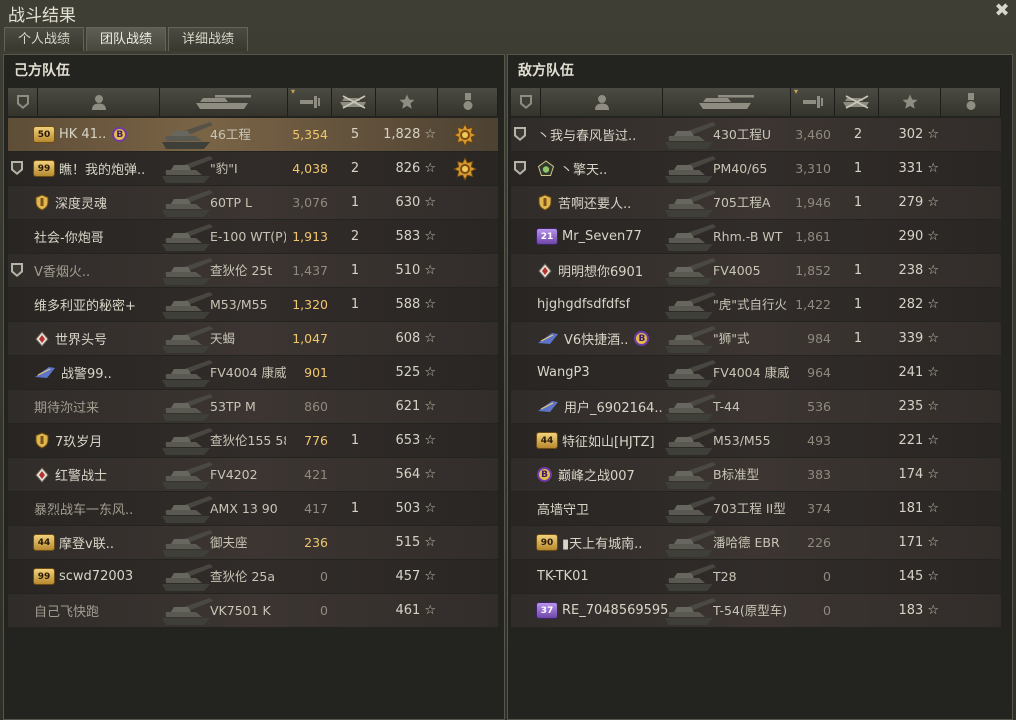  What do you see at coordinates (253, 304) in the screenshot?
I see `allied-player-row: 维多利亚的秘密+ M53/M55 1,320 1 588 ☆` at bounding box center [253, 304].